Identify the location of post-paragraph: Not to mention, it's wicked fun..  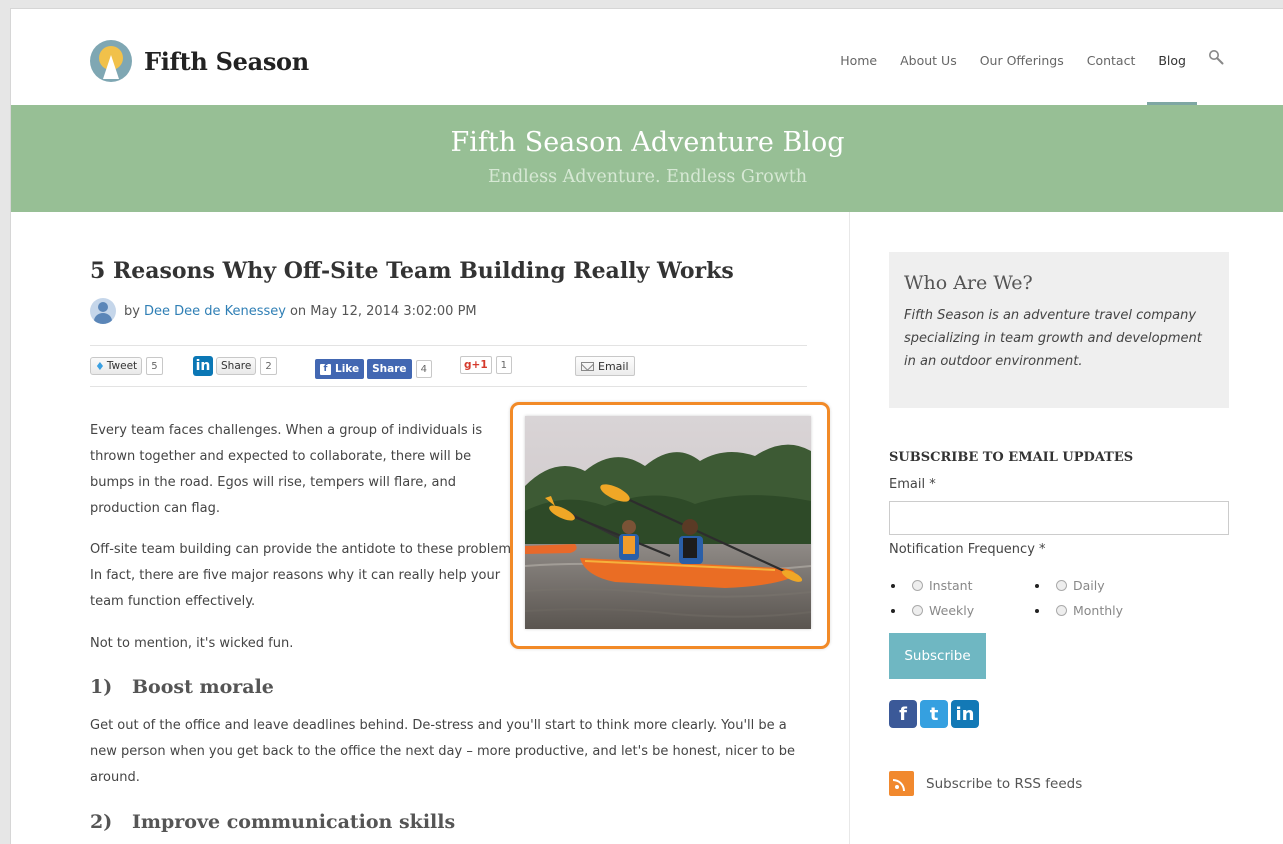
(192, 643).